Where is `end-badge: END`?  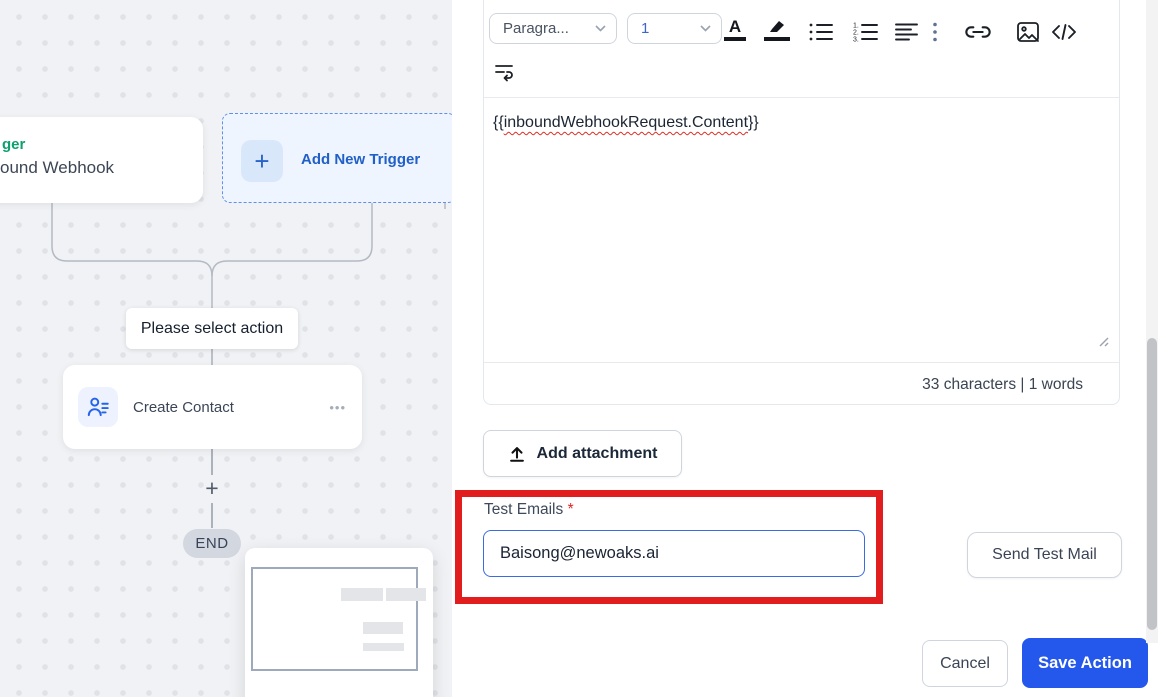 end-badge: END is located at coordinates (212, 543).